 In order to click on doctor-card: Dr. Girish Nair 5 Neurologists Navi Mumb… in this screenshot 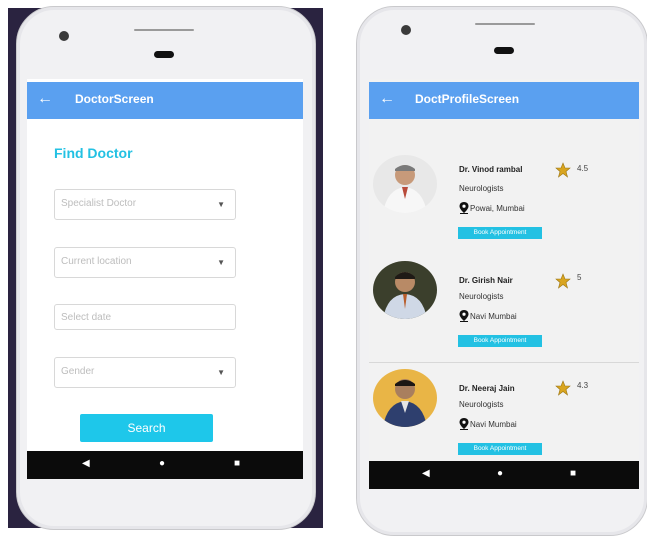, I will do `click(504, 311)`.